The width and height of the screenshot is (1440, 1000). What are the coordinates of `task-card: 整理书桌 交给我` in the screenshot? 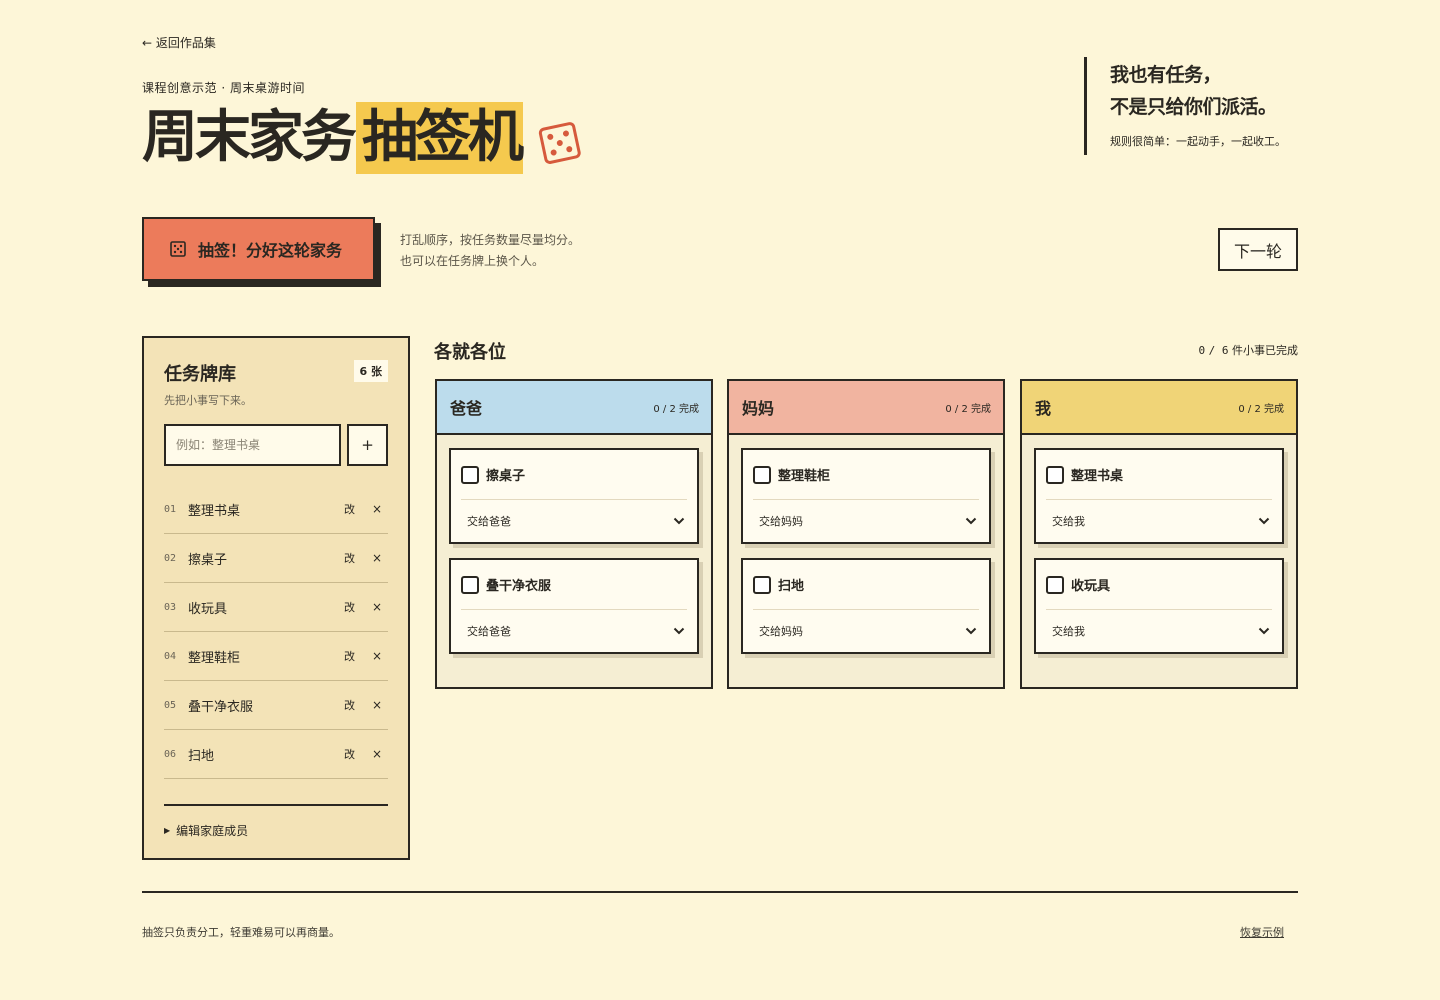 It's located at (1159, 496).